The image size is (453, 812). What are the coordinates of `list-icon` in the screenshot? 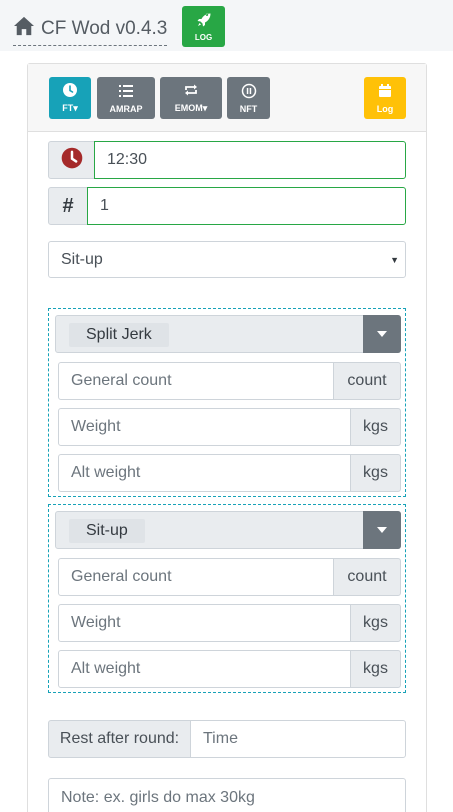 It's located at (126, 93).